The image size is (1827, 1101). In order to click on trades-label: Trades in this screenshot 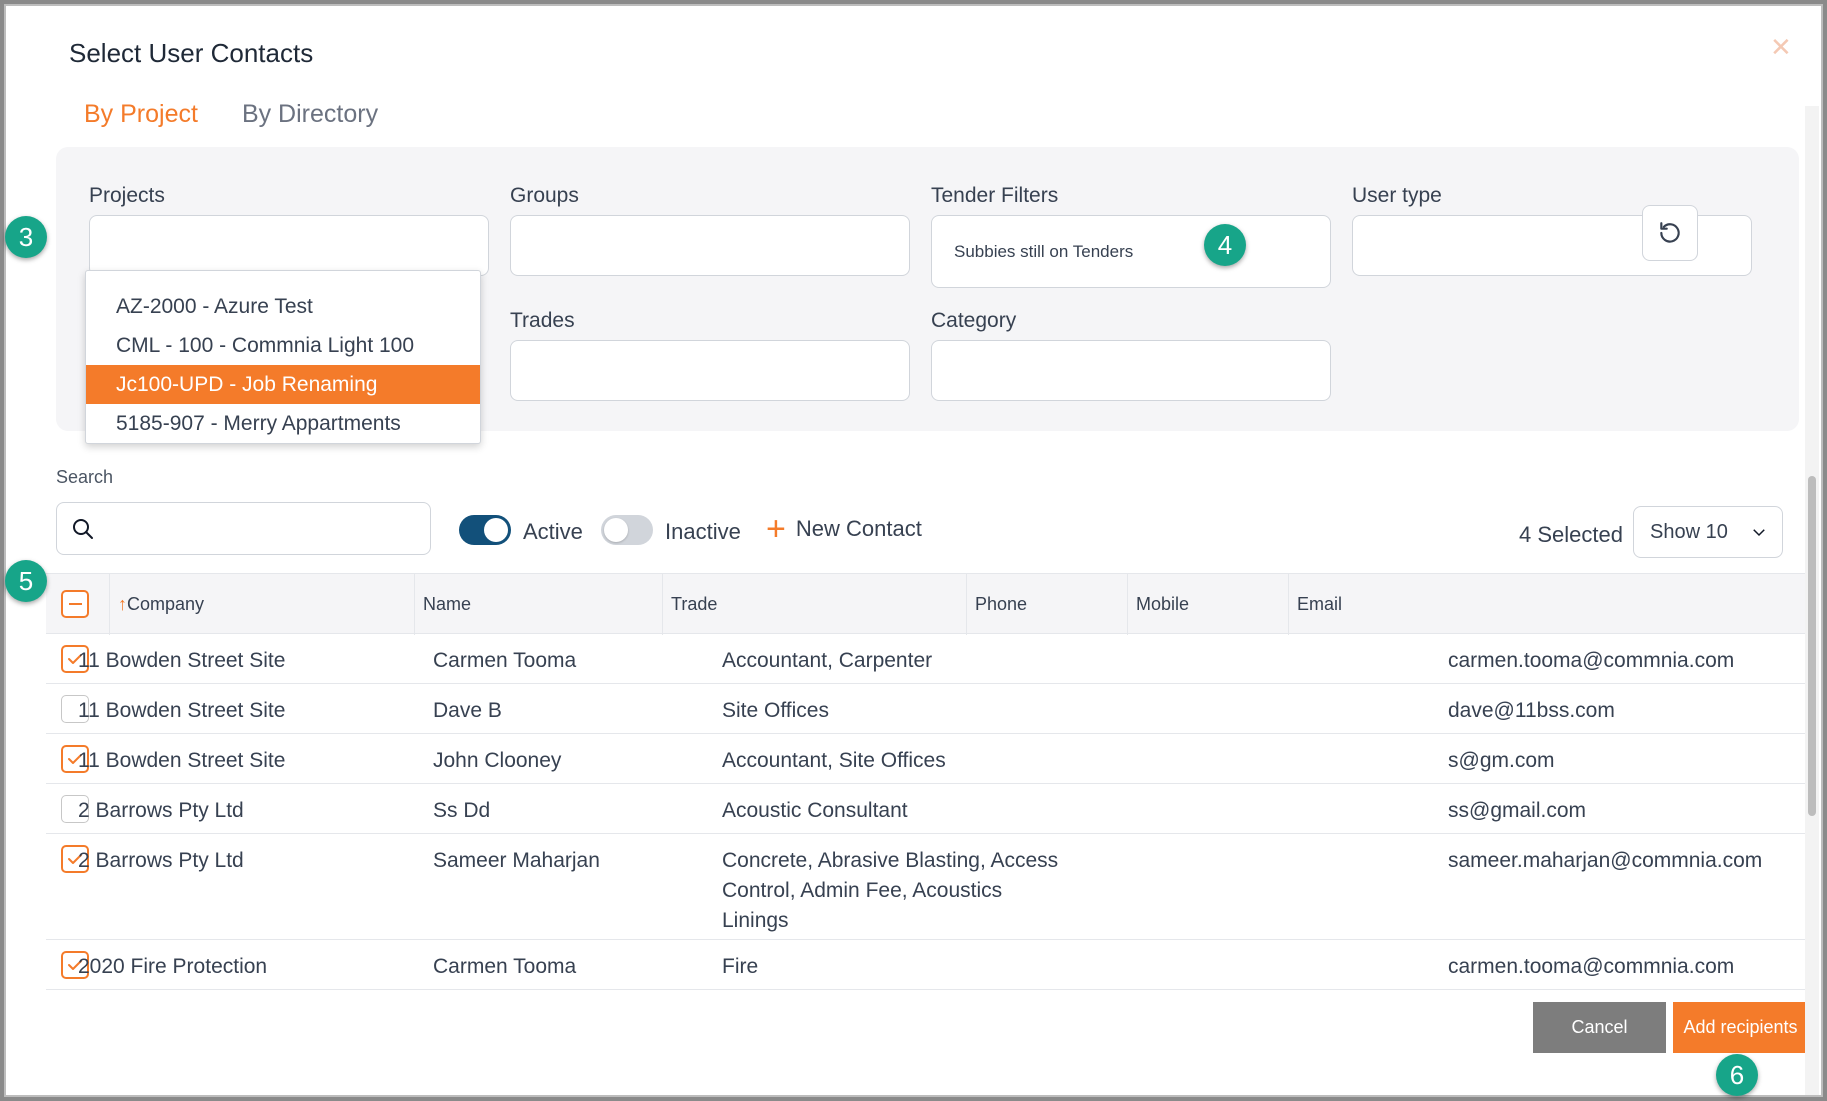, I will do `click(542, 320)`.